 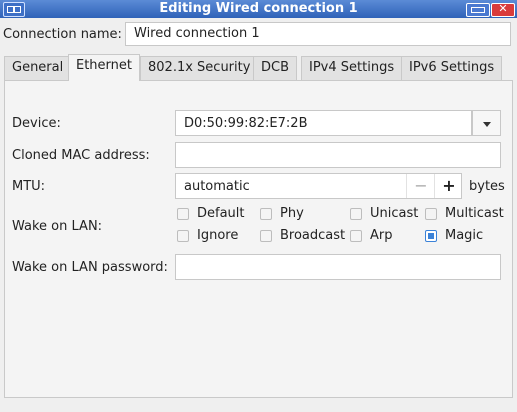 I want to click on mtu-unit-label: bytes, so click(x=487, y=186).